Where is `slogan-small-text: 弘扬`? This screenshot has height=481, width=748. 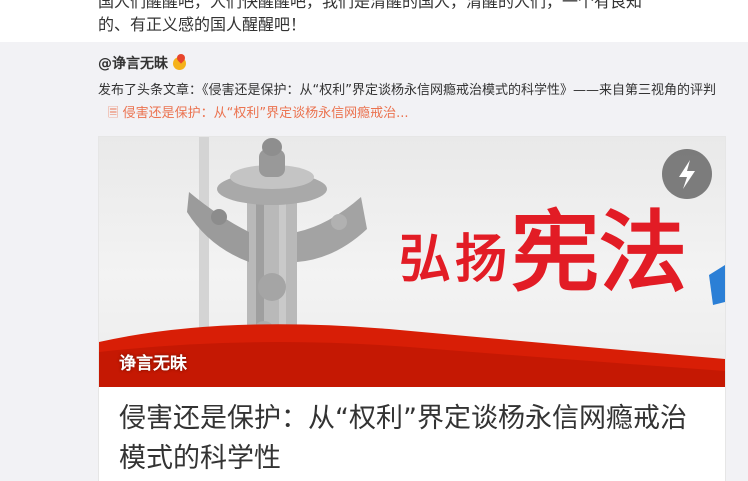 slogan-small-text: 弘扬 is located at coordinates (455, 260).